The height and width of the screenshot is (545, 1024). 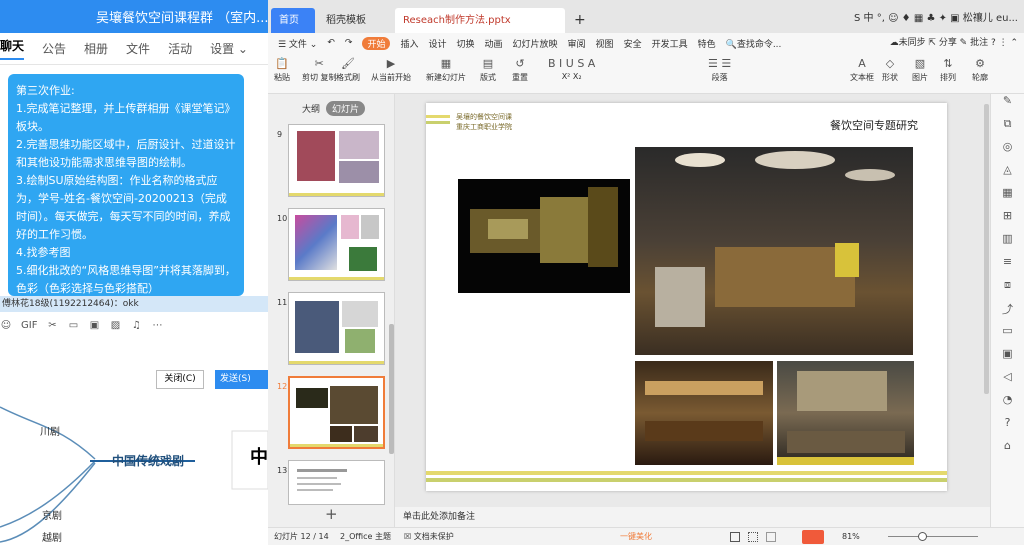 What do you see at coordinates (1007, 358) in the screenshot?
I see `image-icon: ▣` at bounding box center [1007, 358].